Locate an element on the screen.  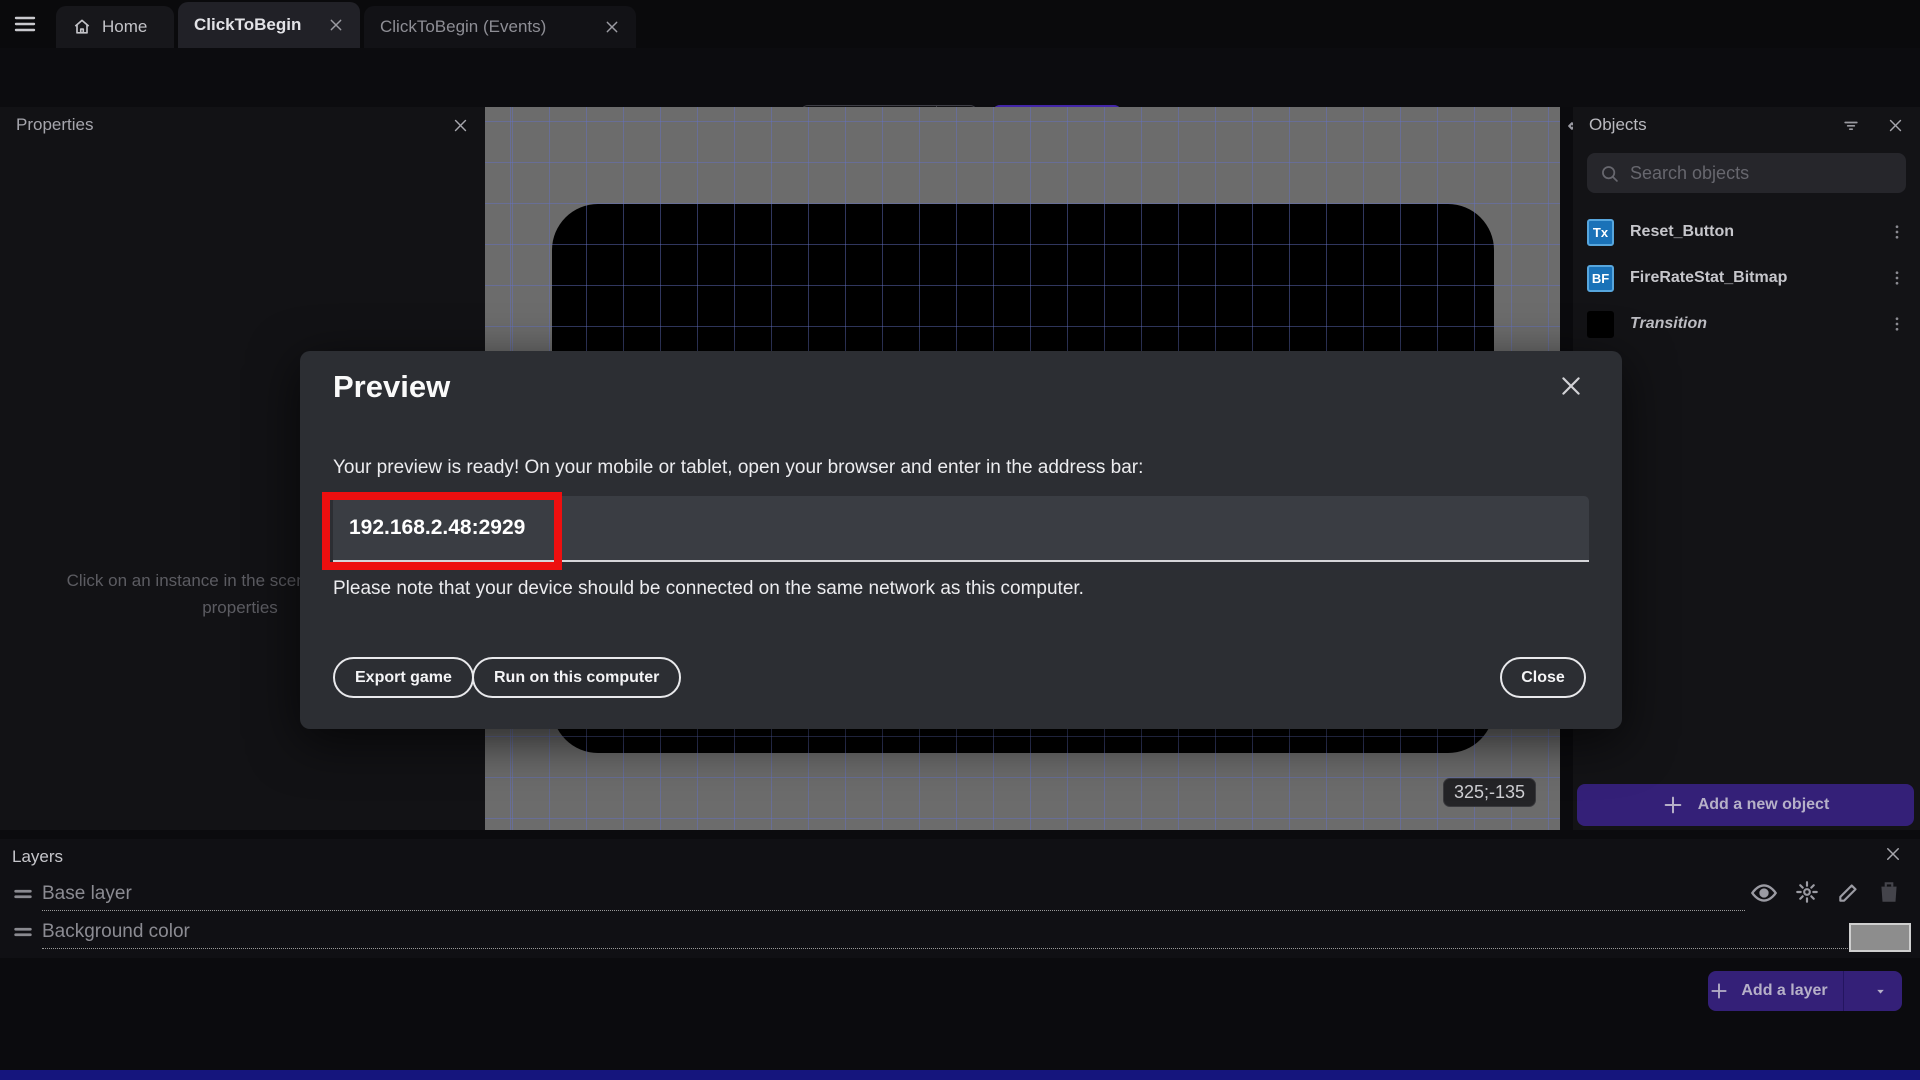
layer-name-field: Background color is located at coordinates (116, 932).